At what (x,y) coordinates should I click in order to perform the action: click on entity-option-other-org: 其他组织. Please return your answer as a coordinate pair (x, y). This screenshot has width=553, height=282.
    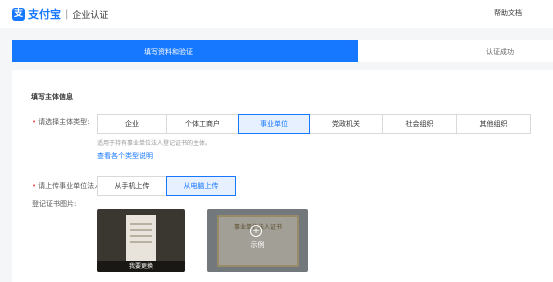
    Looking at the image, I should click on (493, 124).